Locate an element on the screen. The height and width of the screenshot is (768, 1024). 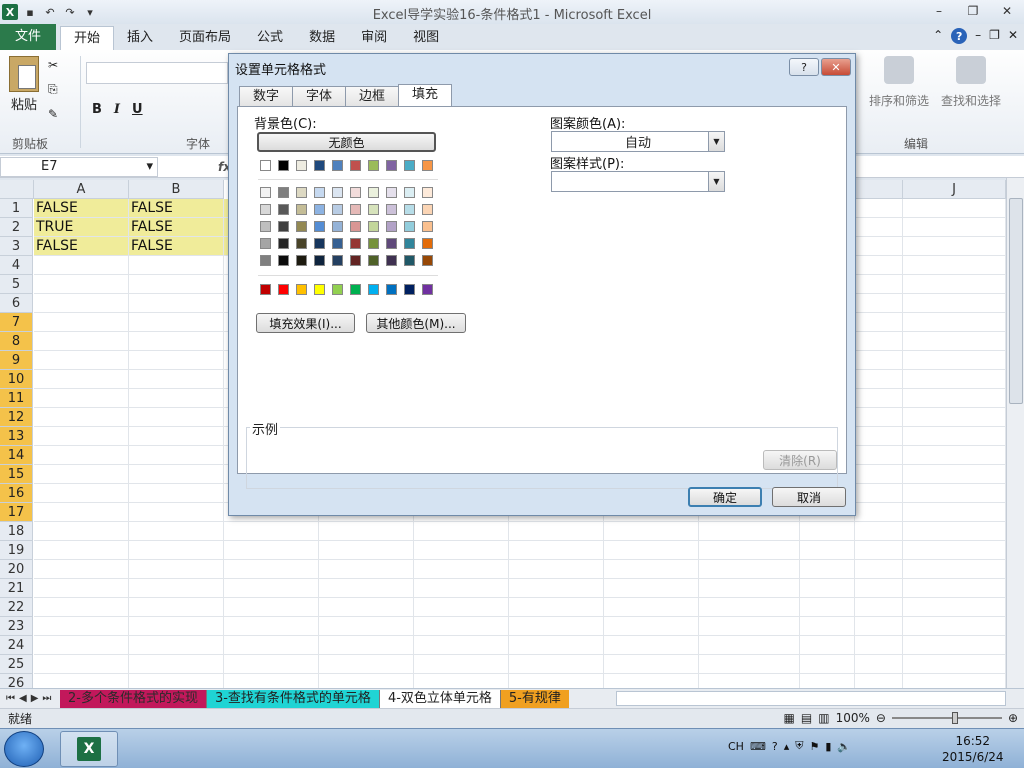
select-all-corner is located at coordinates (17, 189).